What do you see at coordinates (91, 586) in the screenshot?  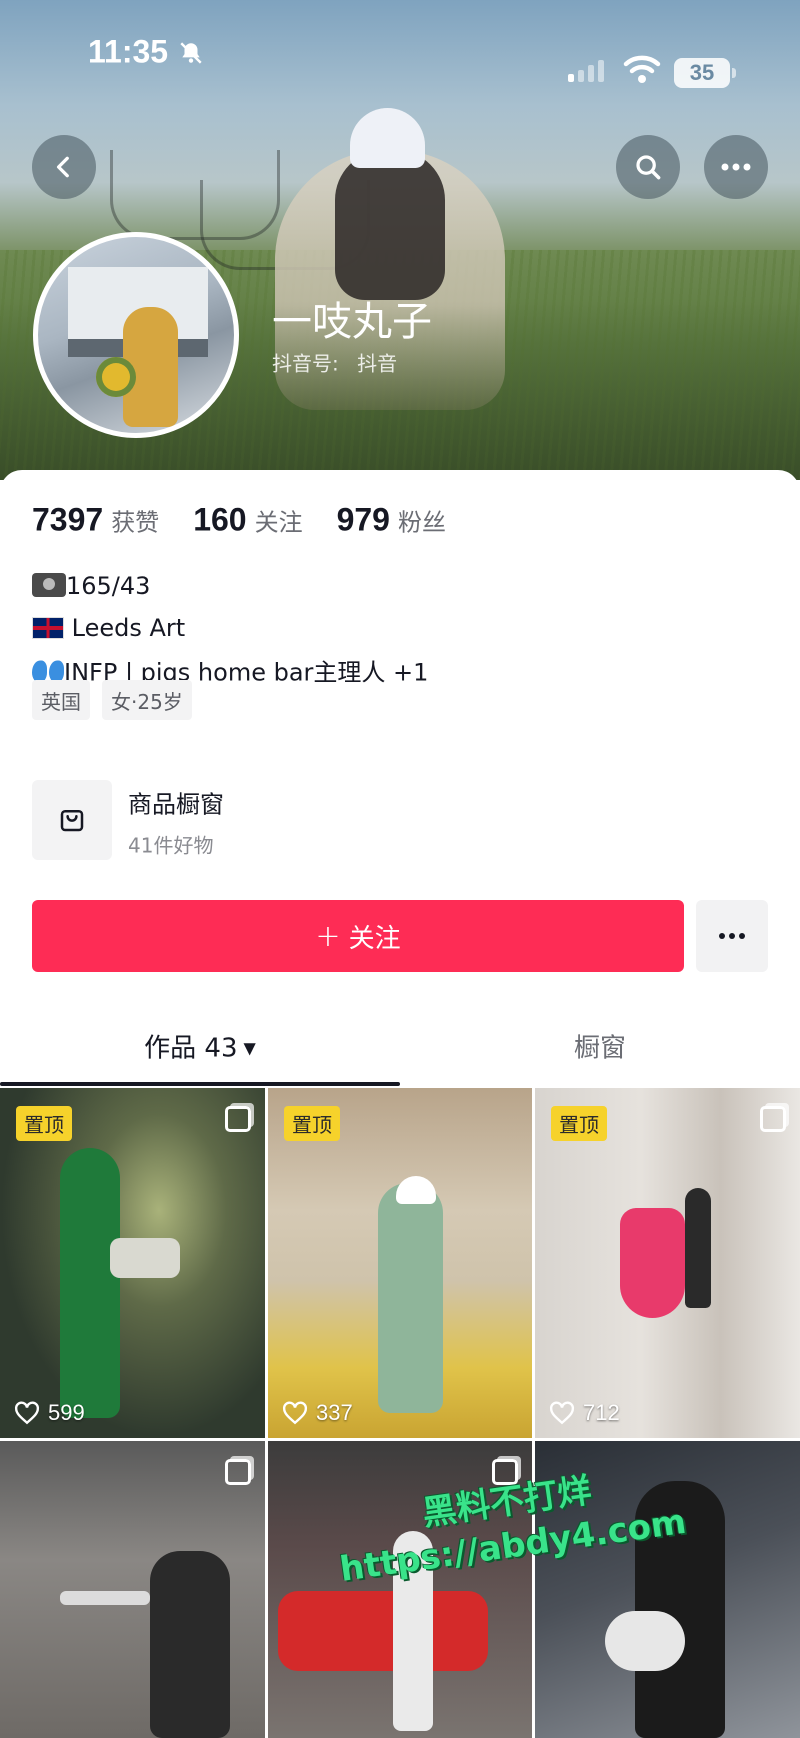 I see `bio-line-1: 165/43` at bounding box center [91, 586].